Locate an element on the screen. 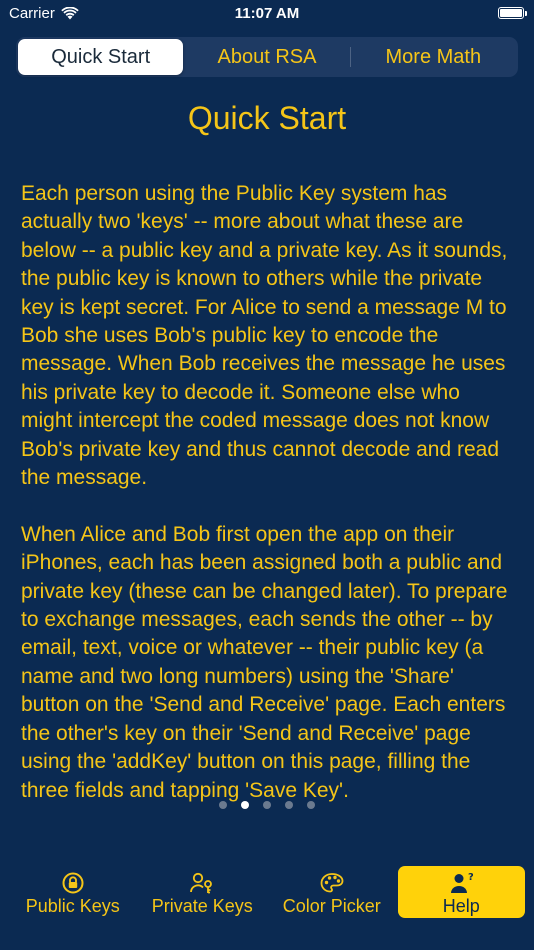  person-question-icon: ? is located at coordinates (462, 882).